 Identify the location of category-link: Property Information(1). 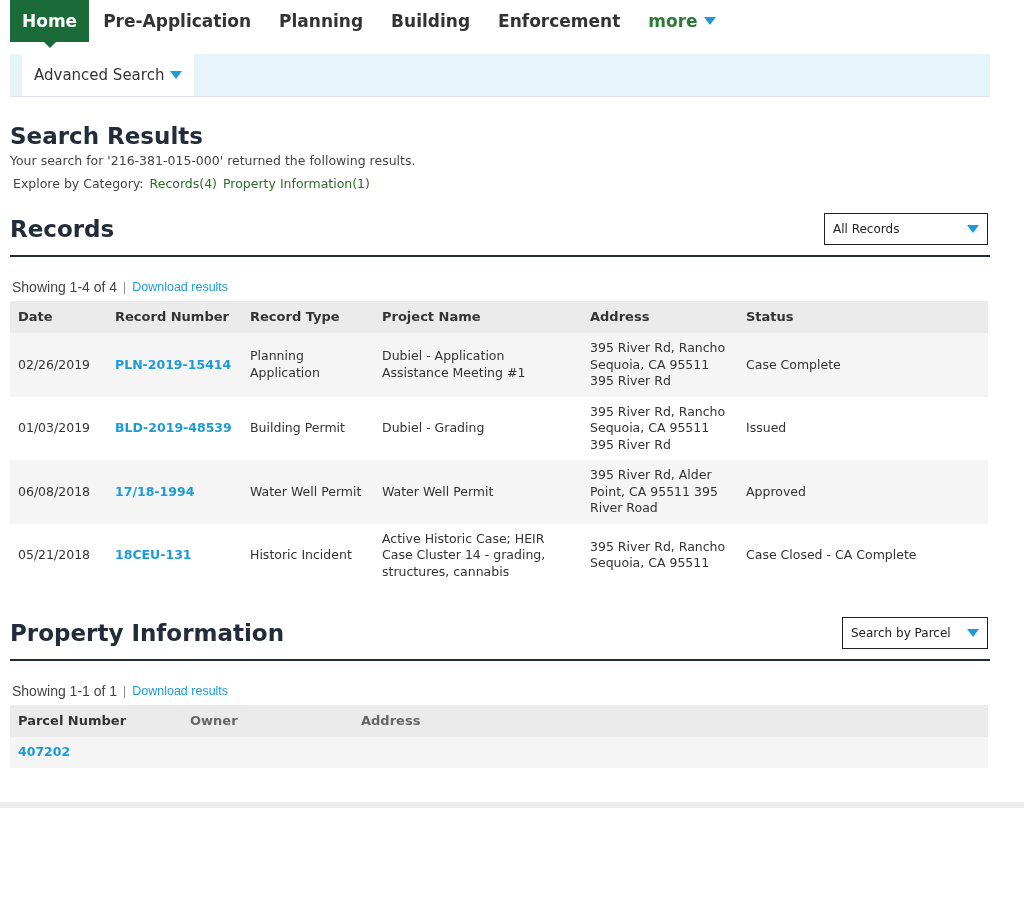
(296, 183).